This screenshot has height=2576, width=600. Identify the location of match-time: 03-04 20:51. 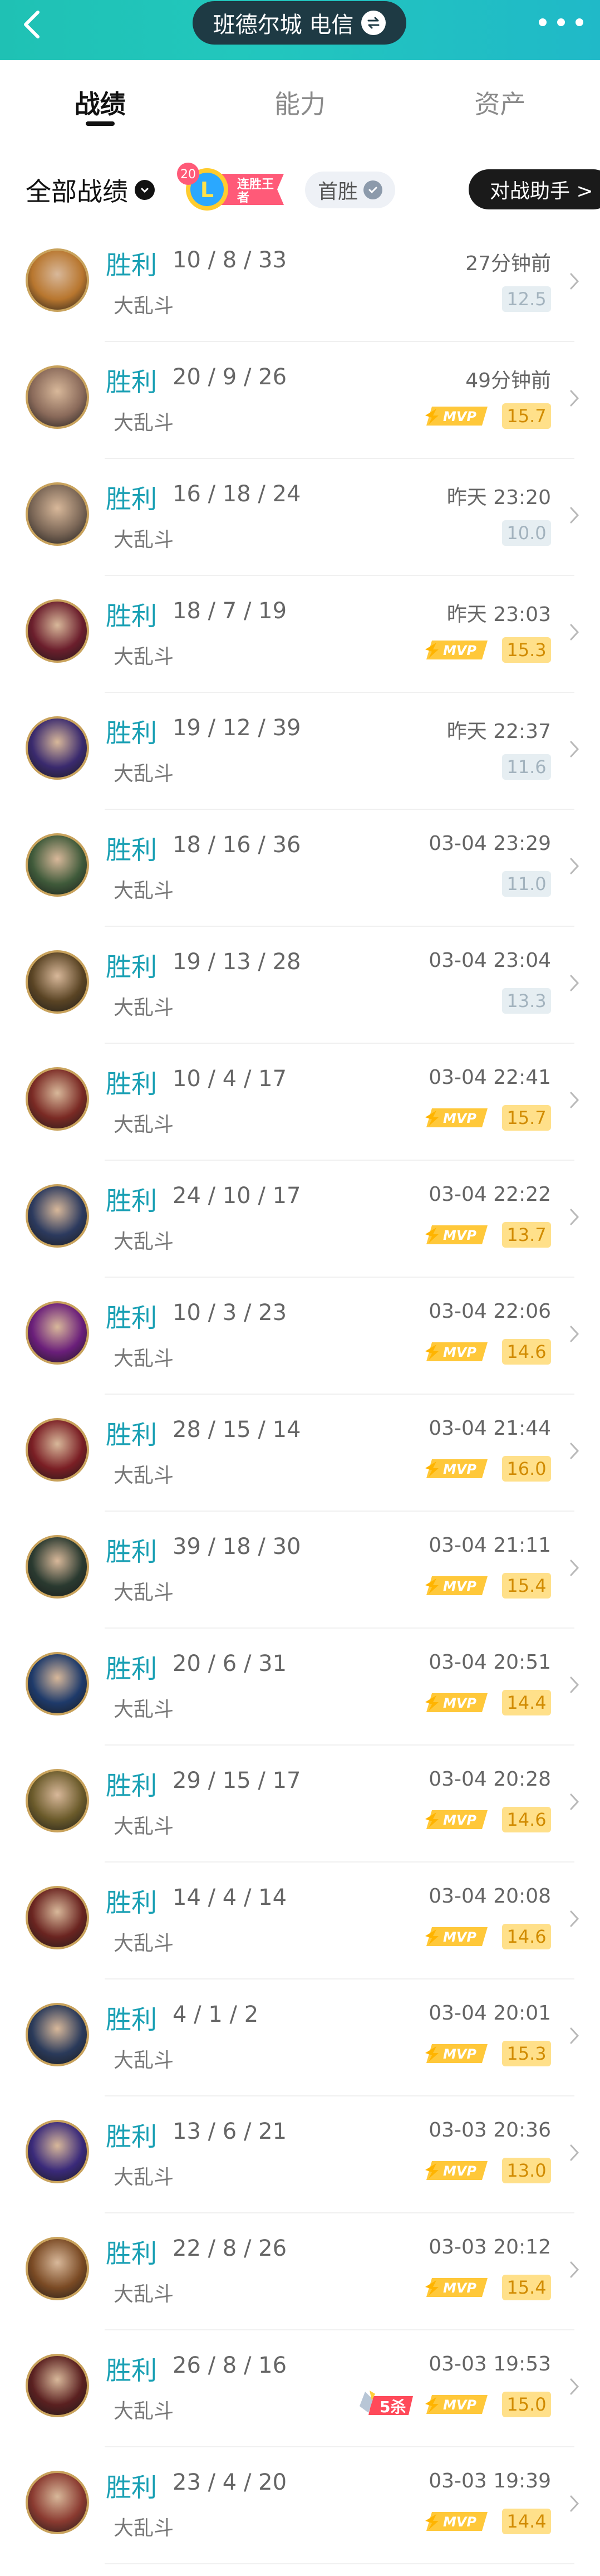
(490, 1663).